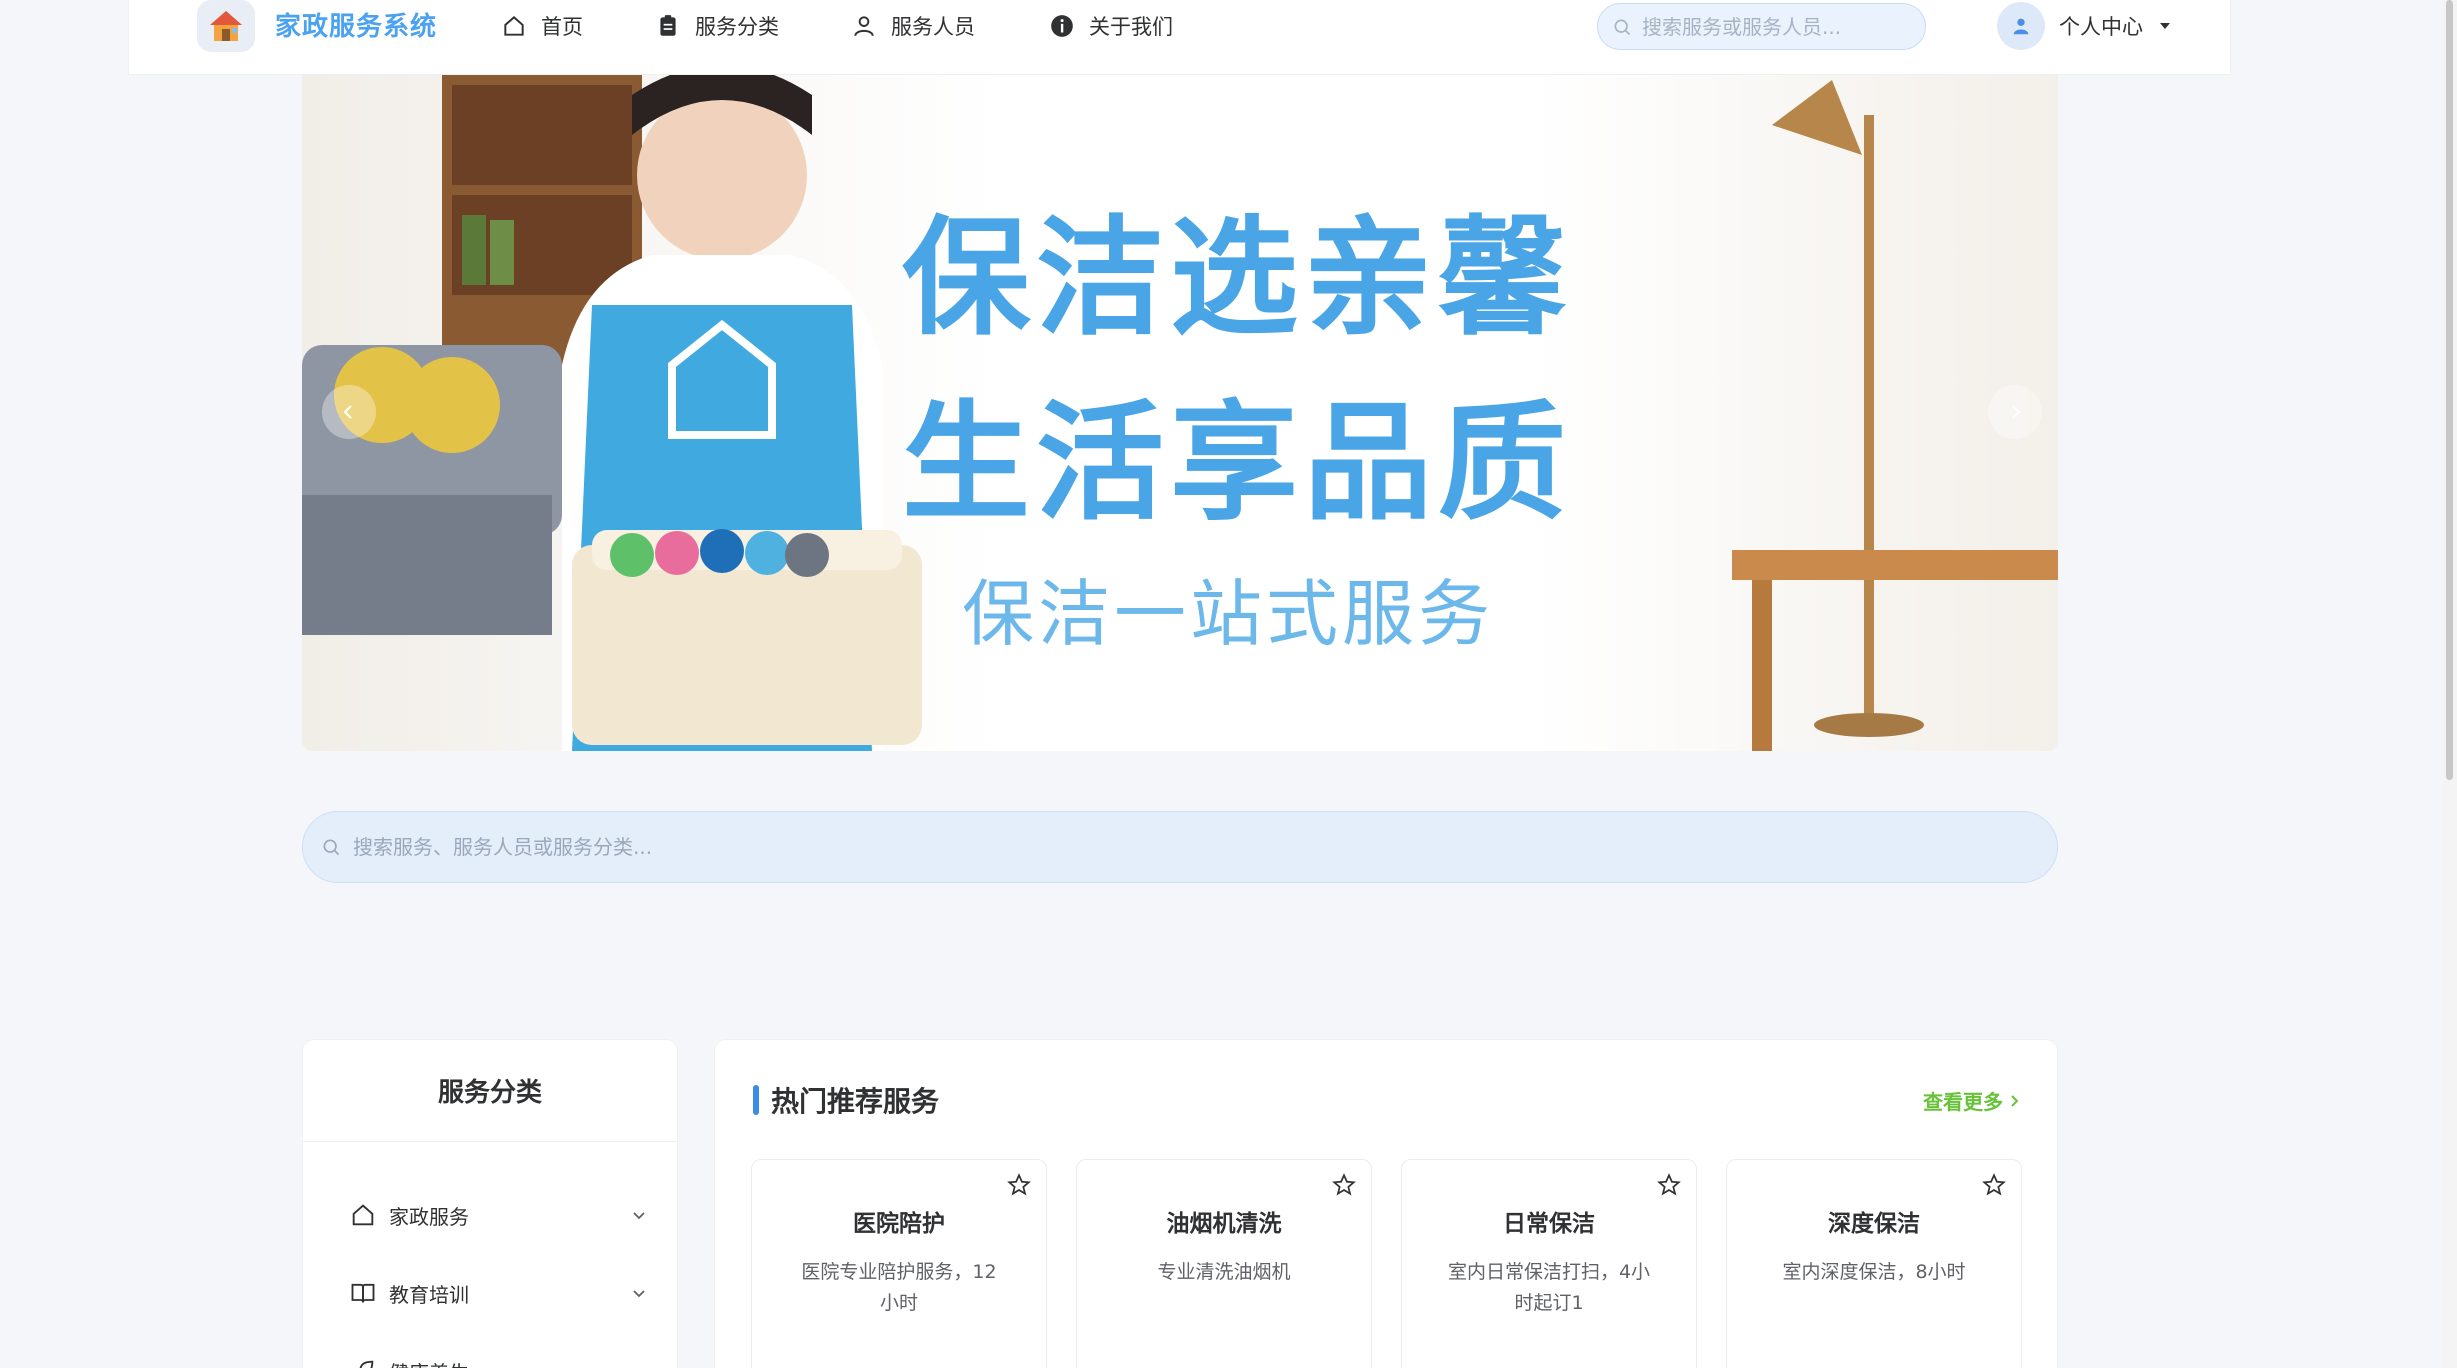  What do you see at coordinates (1874, 1224) in the screenshot?
I see `service-name: 深度保洁` at bounding box center [1874, 1224].